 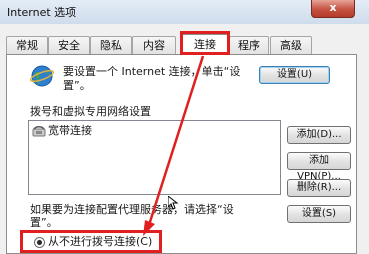 I want to click on dialup-connection-icon, so click(x=39, y=131).